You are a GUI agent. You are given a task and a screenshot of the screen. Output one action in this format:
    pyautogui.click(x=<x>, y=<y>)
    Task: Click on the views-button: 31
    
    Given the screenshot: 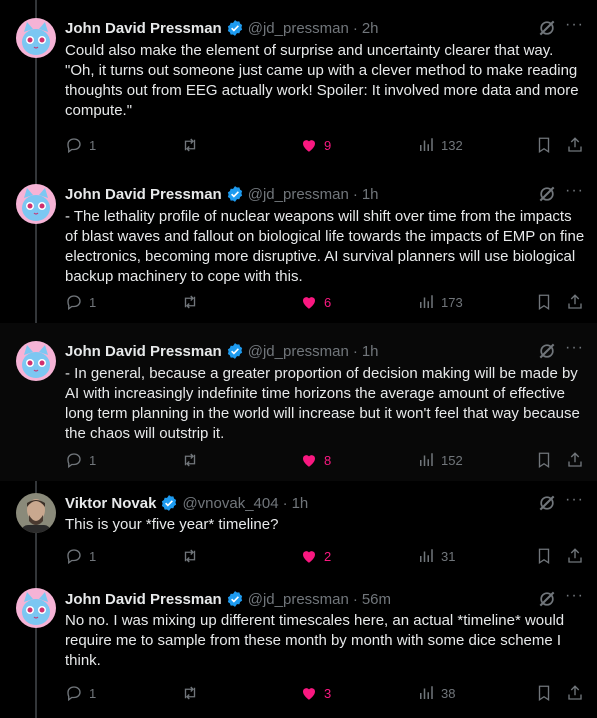 What is the action you would take?
    pyautogui.click(x=436, y=556)
    